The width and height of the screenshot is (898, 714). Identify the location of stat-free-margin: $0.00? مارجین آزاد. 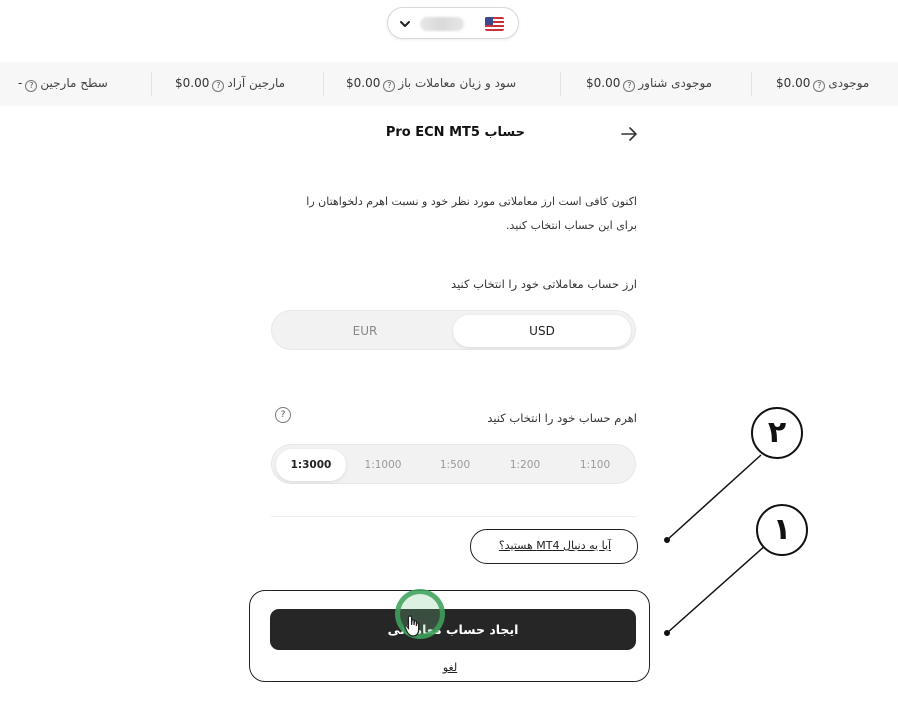
(230, 84).